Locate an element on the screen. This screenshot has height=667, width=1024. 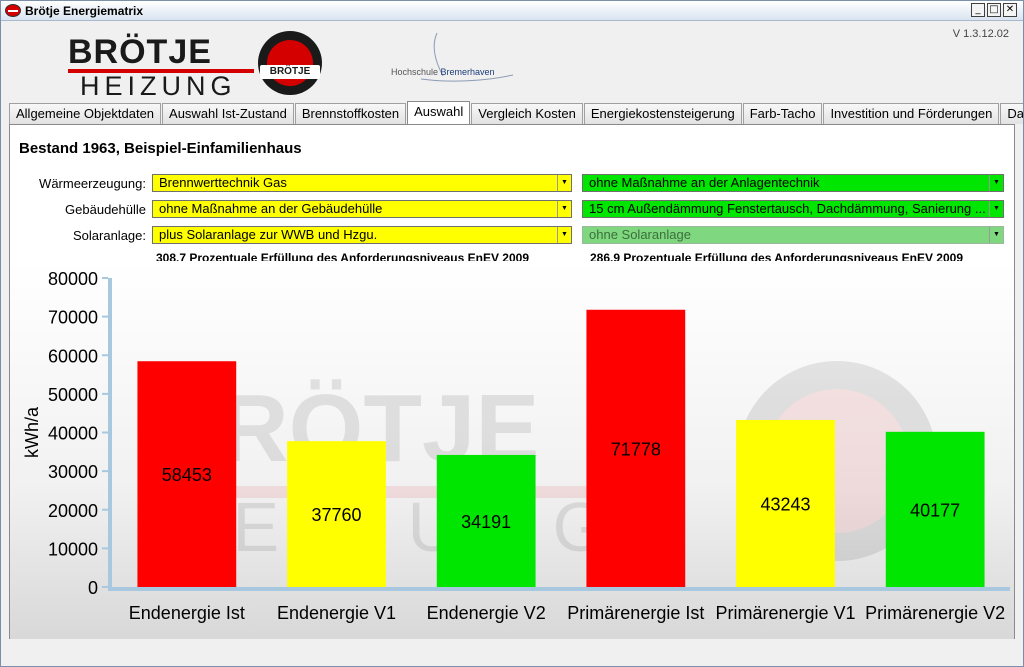
y-tick-label: 10000 is located at coordinates (73, 549).